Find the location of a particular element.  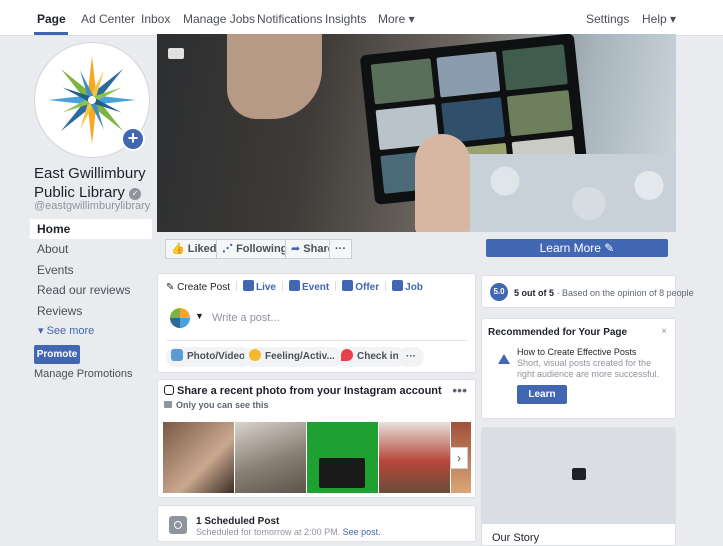

tab-create-post: ✎ Create Post is located at coordinates (198, 287).